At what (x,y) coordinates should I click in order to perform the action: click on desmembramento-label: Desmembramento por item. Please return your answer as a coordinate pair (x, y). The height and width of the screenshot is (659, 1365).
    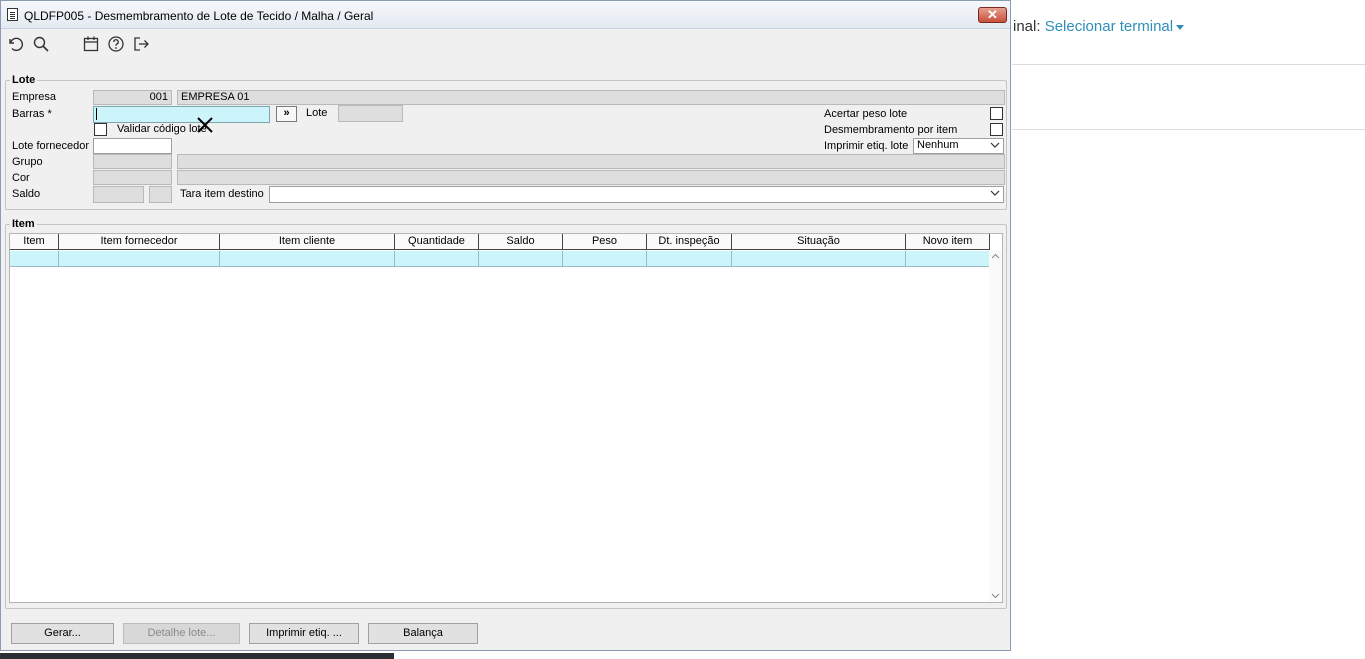
    Looking at the image, I should click on (891, 130).